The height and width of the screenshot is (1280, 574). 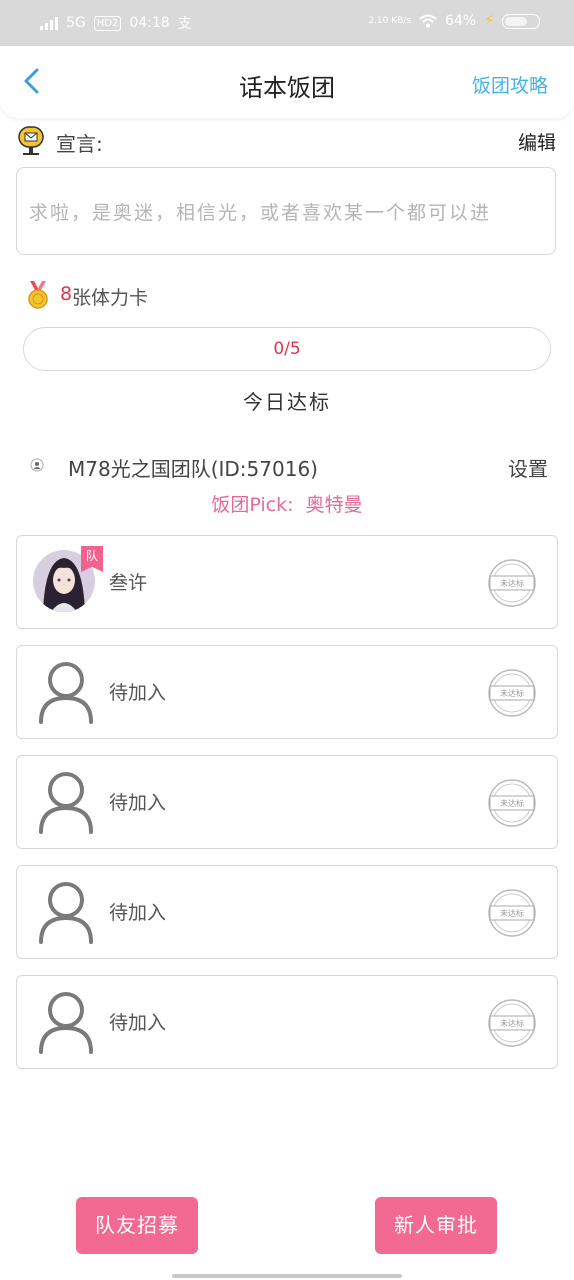 I want to click on wifi-icon, so click(x=428, y=21).